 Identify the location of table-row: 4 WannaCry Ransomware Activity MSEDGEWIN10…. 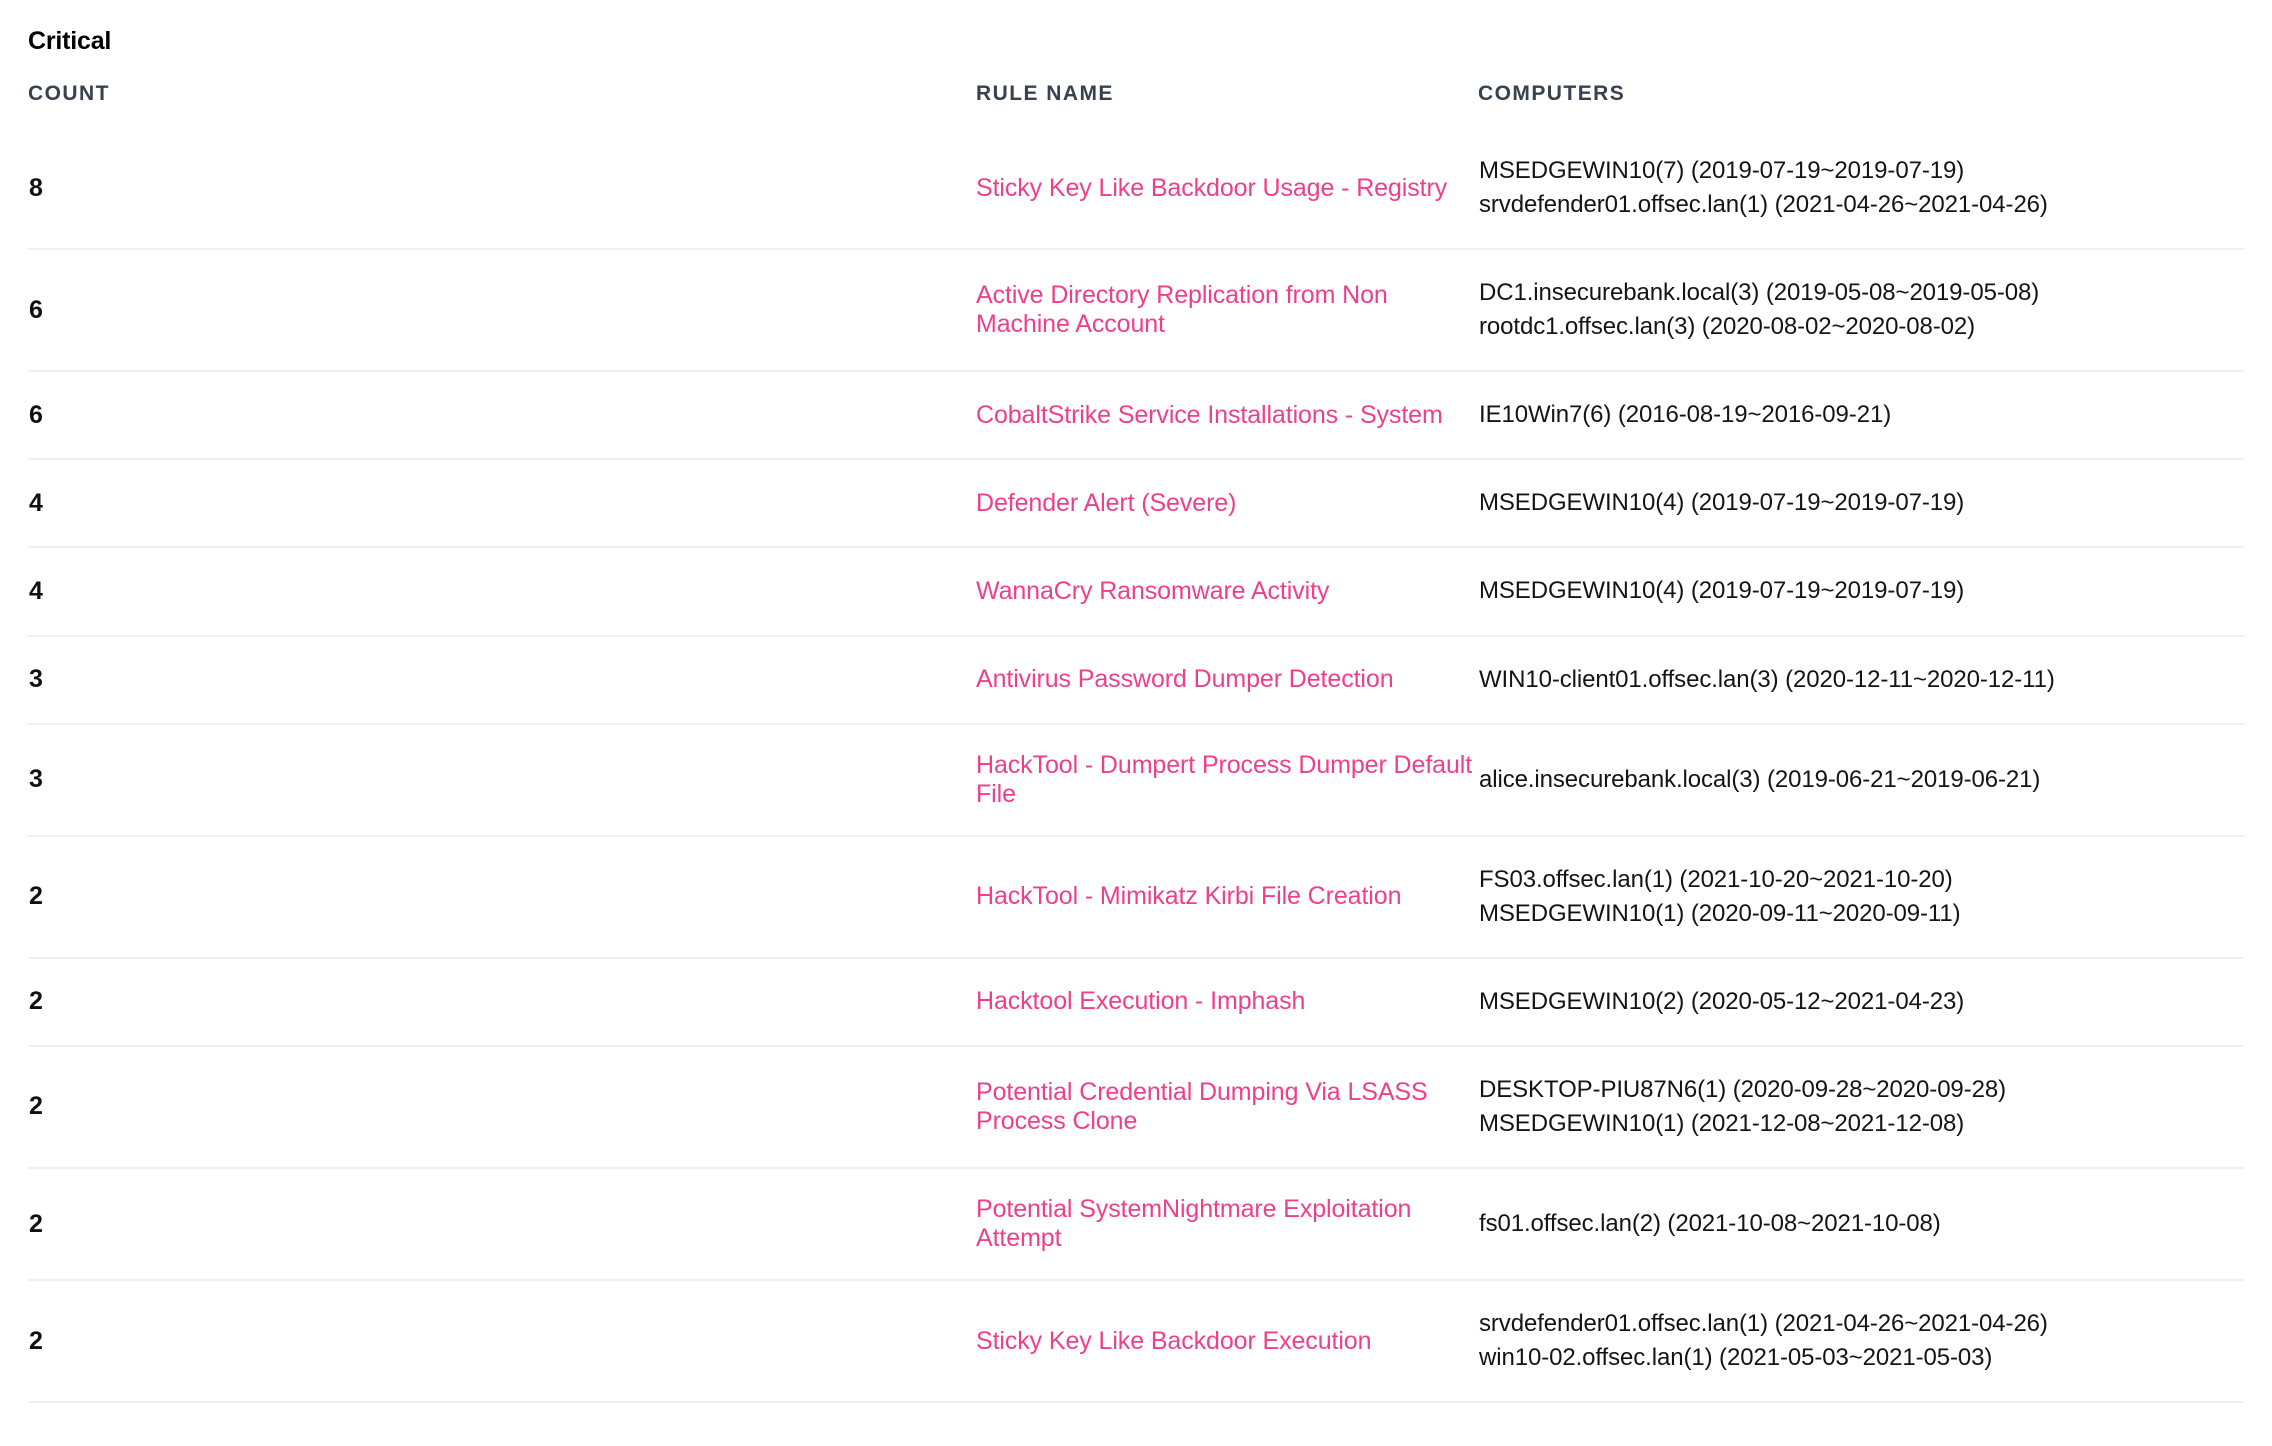
(1136, 591).